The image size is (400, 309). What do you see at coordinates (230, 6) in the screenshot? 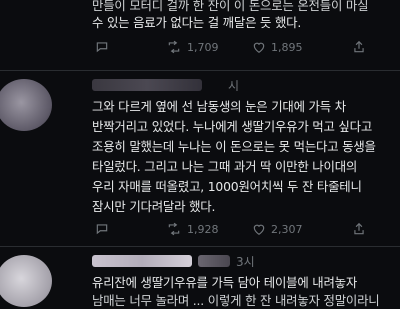
I see `tweet-1-text-line-1: 만들이 모터디 걸까 한 잔이 이 돈으로는 온전들이 마실` at bounding box center [230, 6].